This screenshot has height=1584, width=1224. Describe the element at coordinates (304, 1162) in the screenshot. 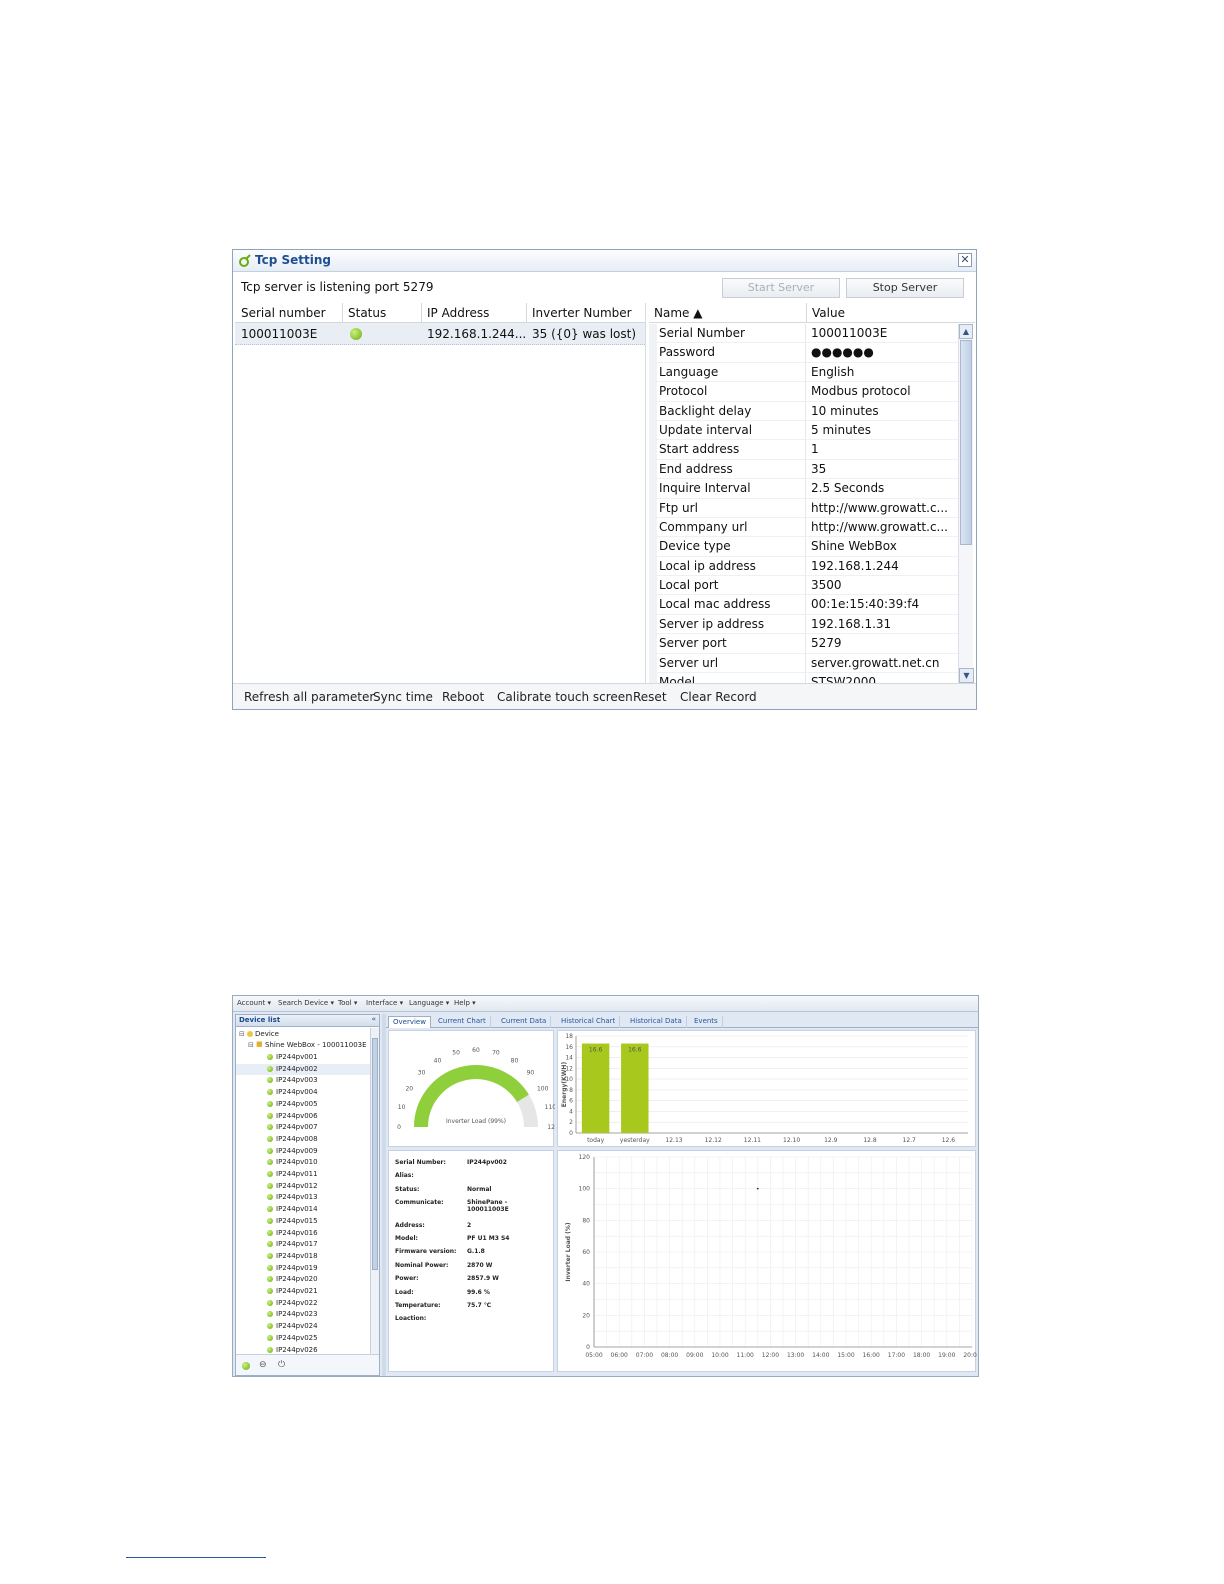

I see `device-tree-item: IP244pv010` at that location.